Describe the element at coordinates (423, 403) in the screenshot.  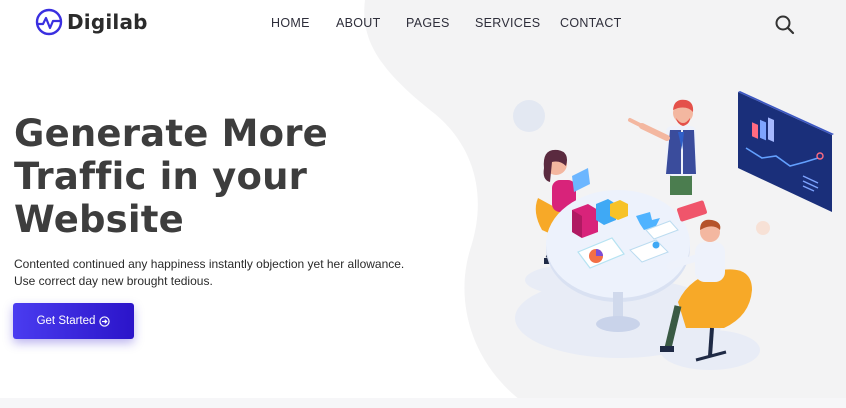
I see `section-divider` at that location.